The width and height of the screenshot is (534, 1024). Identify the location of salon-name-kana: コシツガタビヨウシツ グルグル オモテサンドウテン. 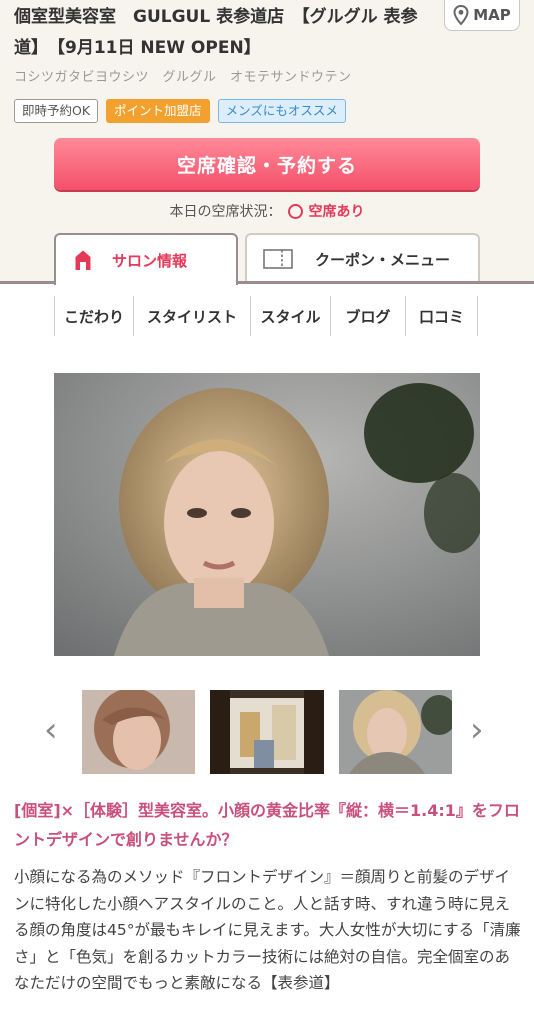
(183, 77).